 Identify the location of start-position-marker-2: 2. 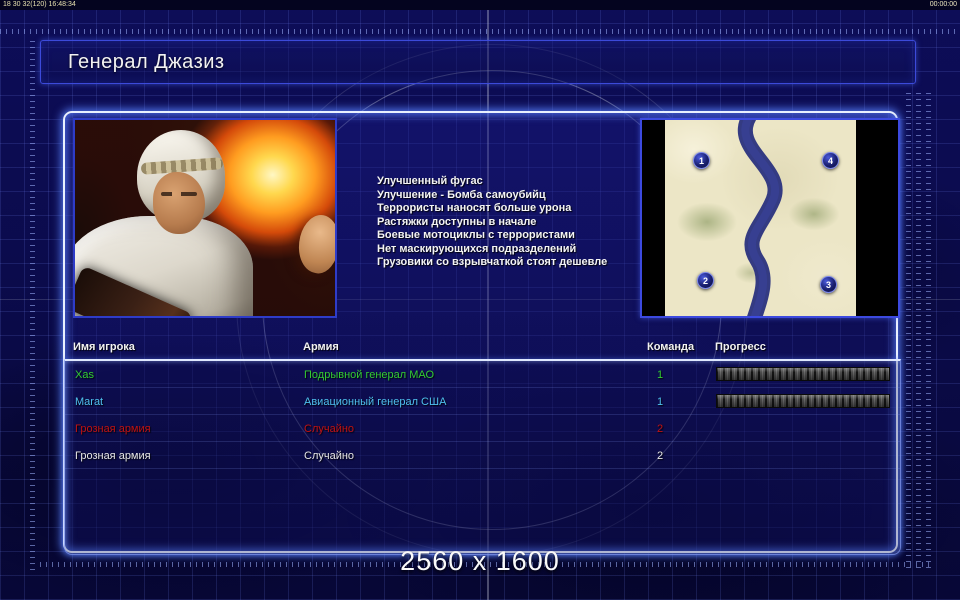
(705, 280).